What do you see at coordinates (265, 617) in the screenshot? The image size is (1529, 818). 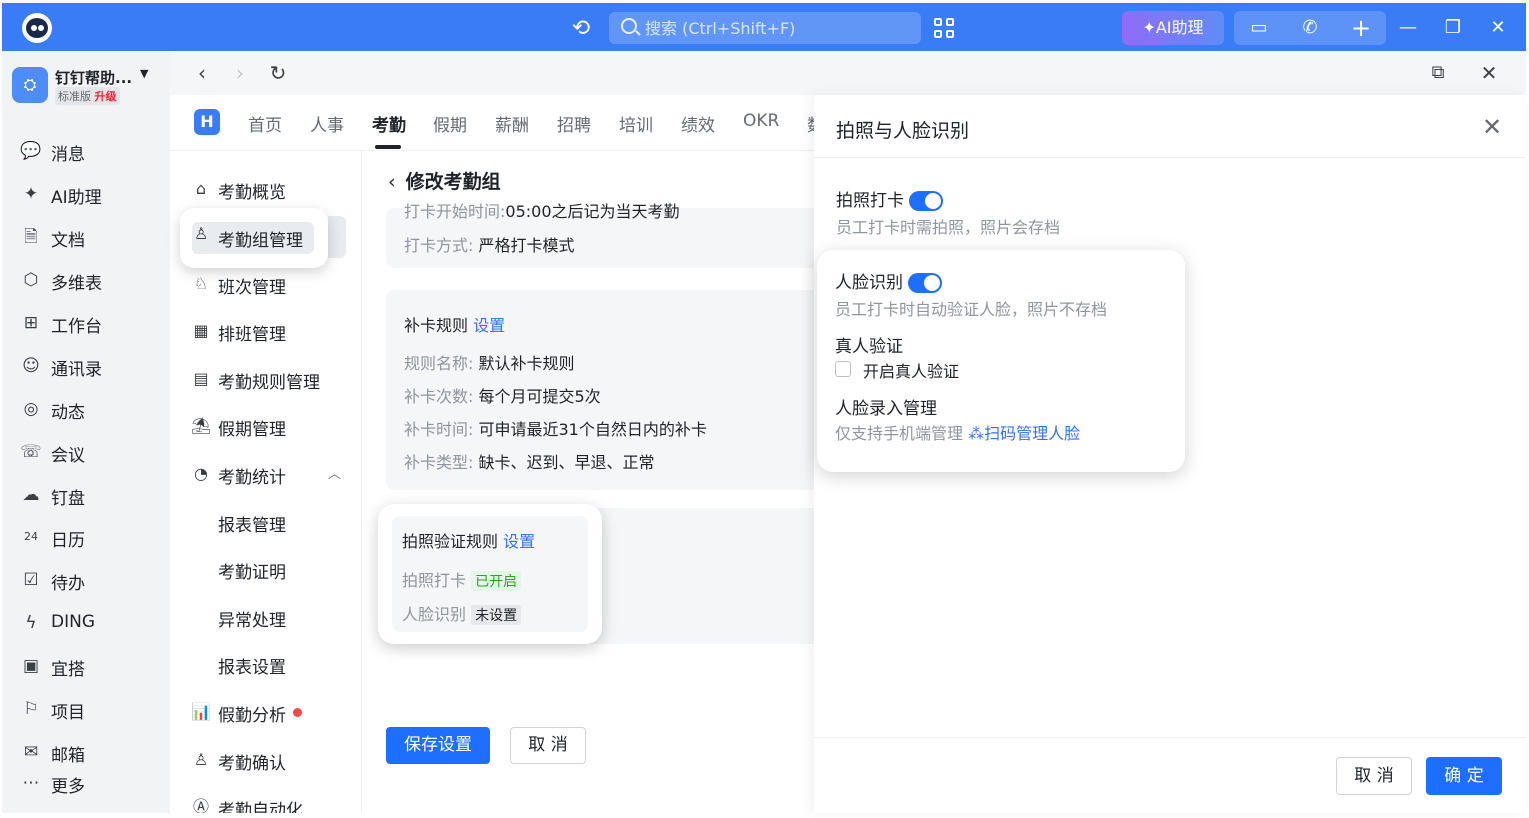 I see `subnav-item-9: 异常处理` at bounding box center [265, 617].